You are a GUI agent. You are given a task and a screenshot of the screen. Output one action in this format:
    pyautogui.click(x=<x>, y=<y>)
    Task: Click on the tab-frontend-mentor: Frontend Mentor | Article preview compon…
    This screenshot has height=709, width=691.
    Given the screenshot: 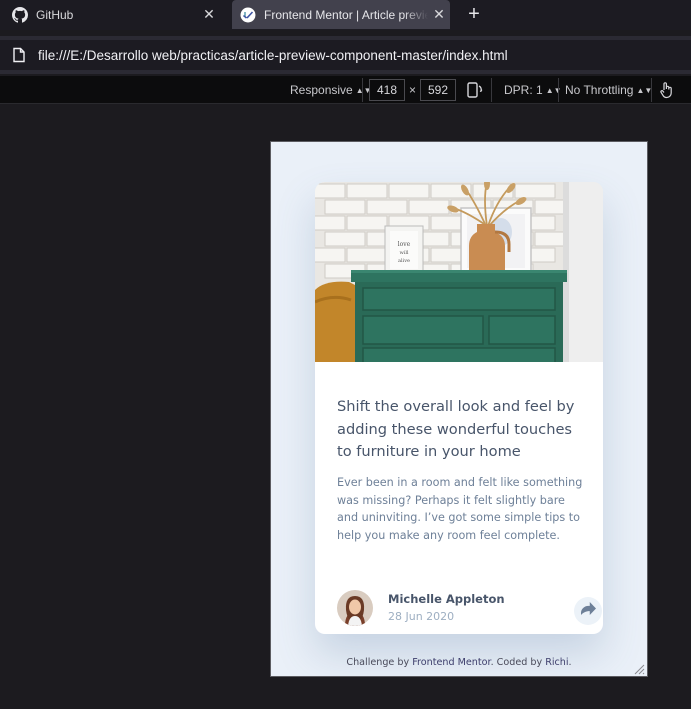 What is the action you would take?
    pyautogui.click(x=341, y=14)
    